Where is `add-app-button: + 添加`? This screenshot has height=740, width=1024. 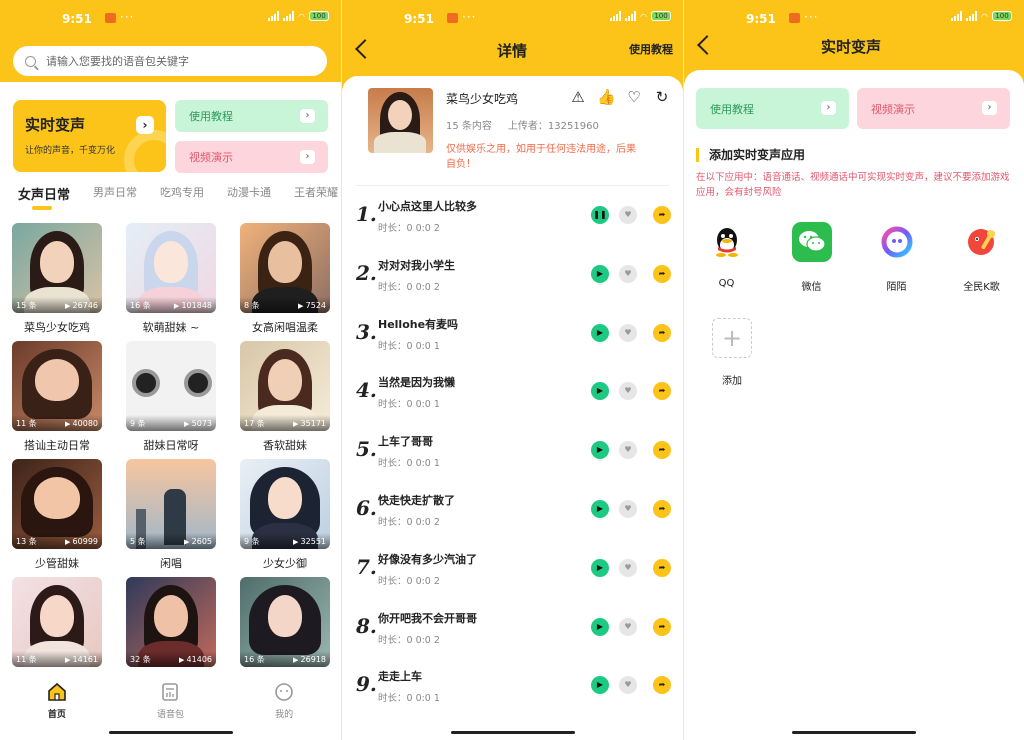 add-app-button: + 添加 is located at coordinates (732, 352).